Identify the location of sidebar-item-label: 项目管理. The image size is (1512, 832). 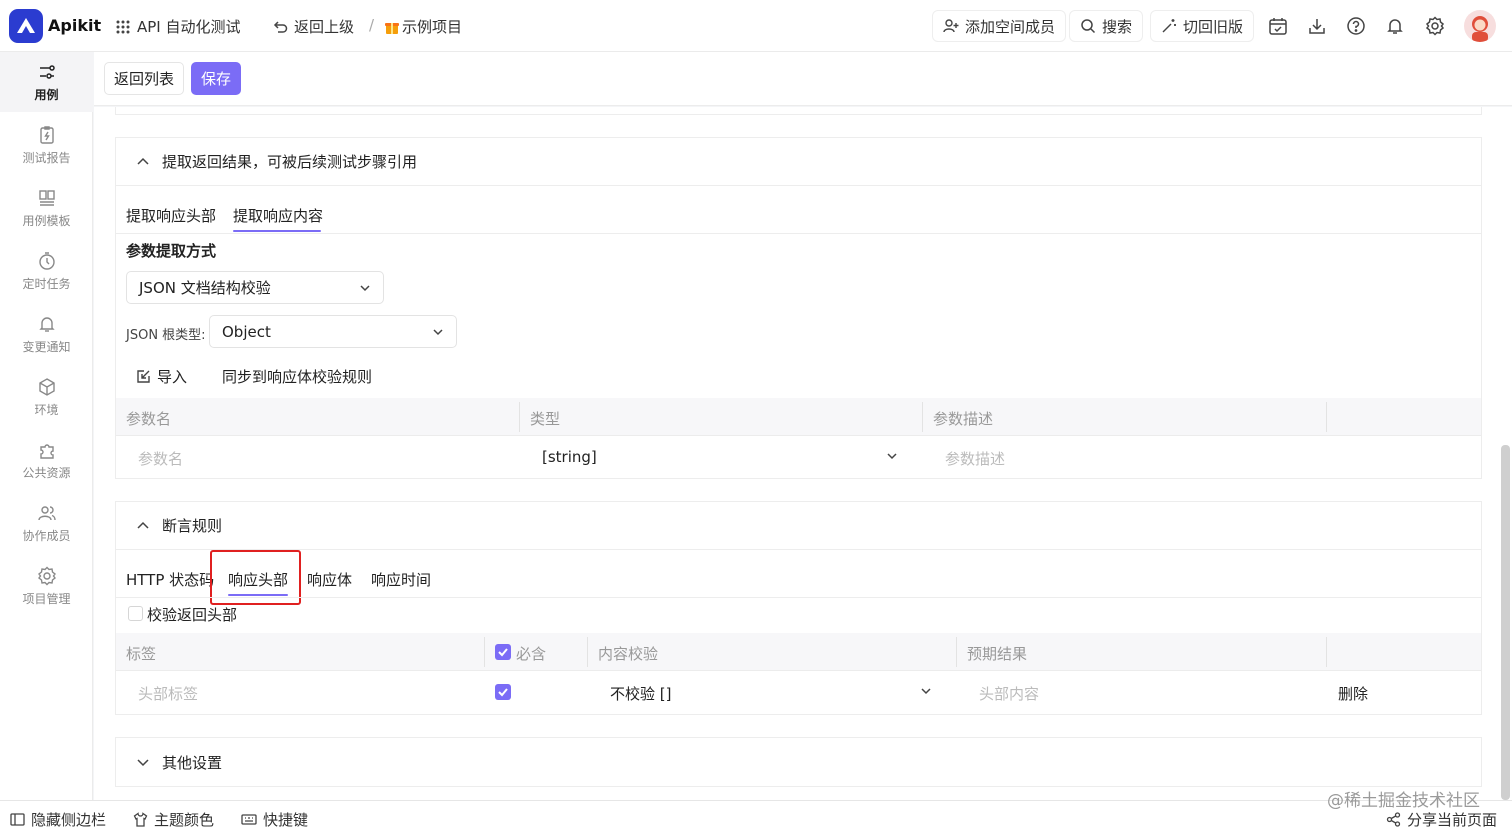
(46, 598).